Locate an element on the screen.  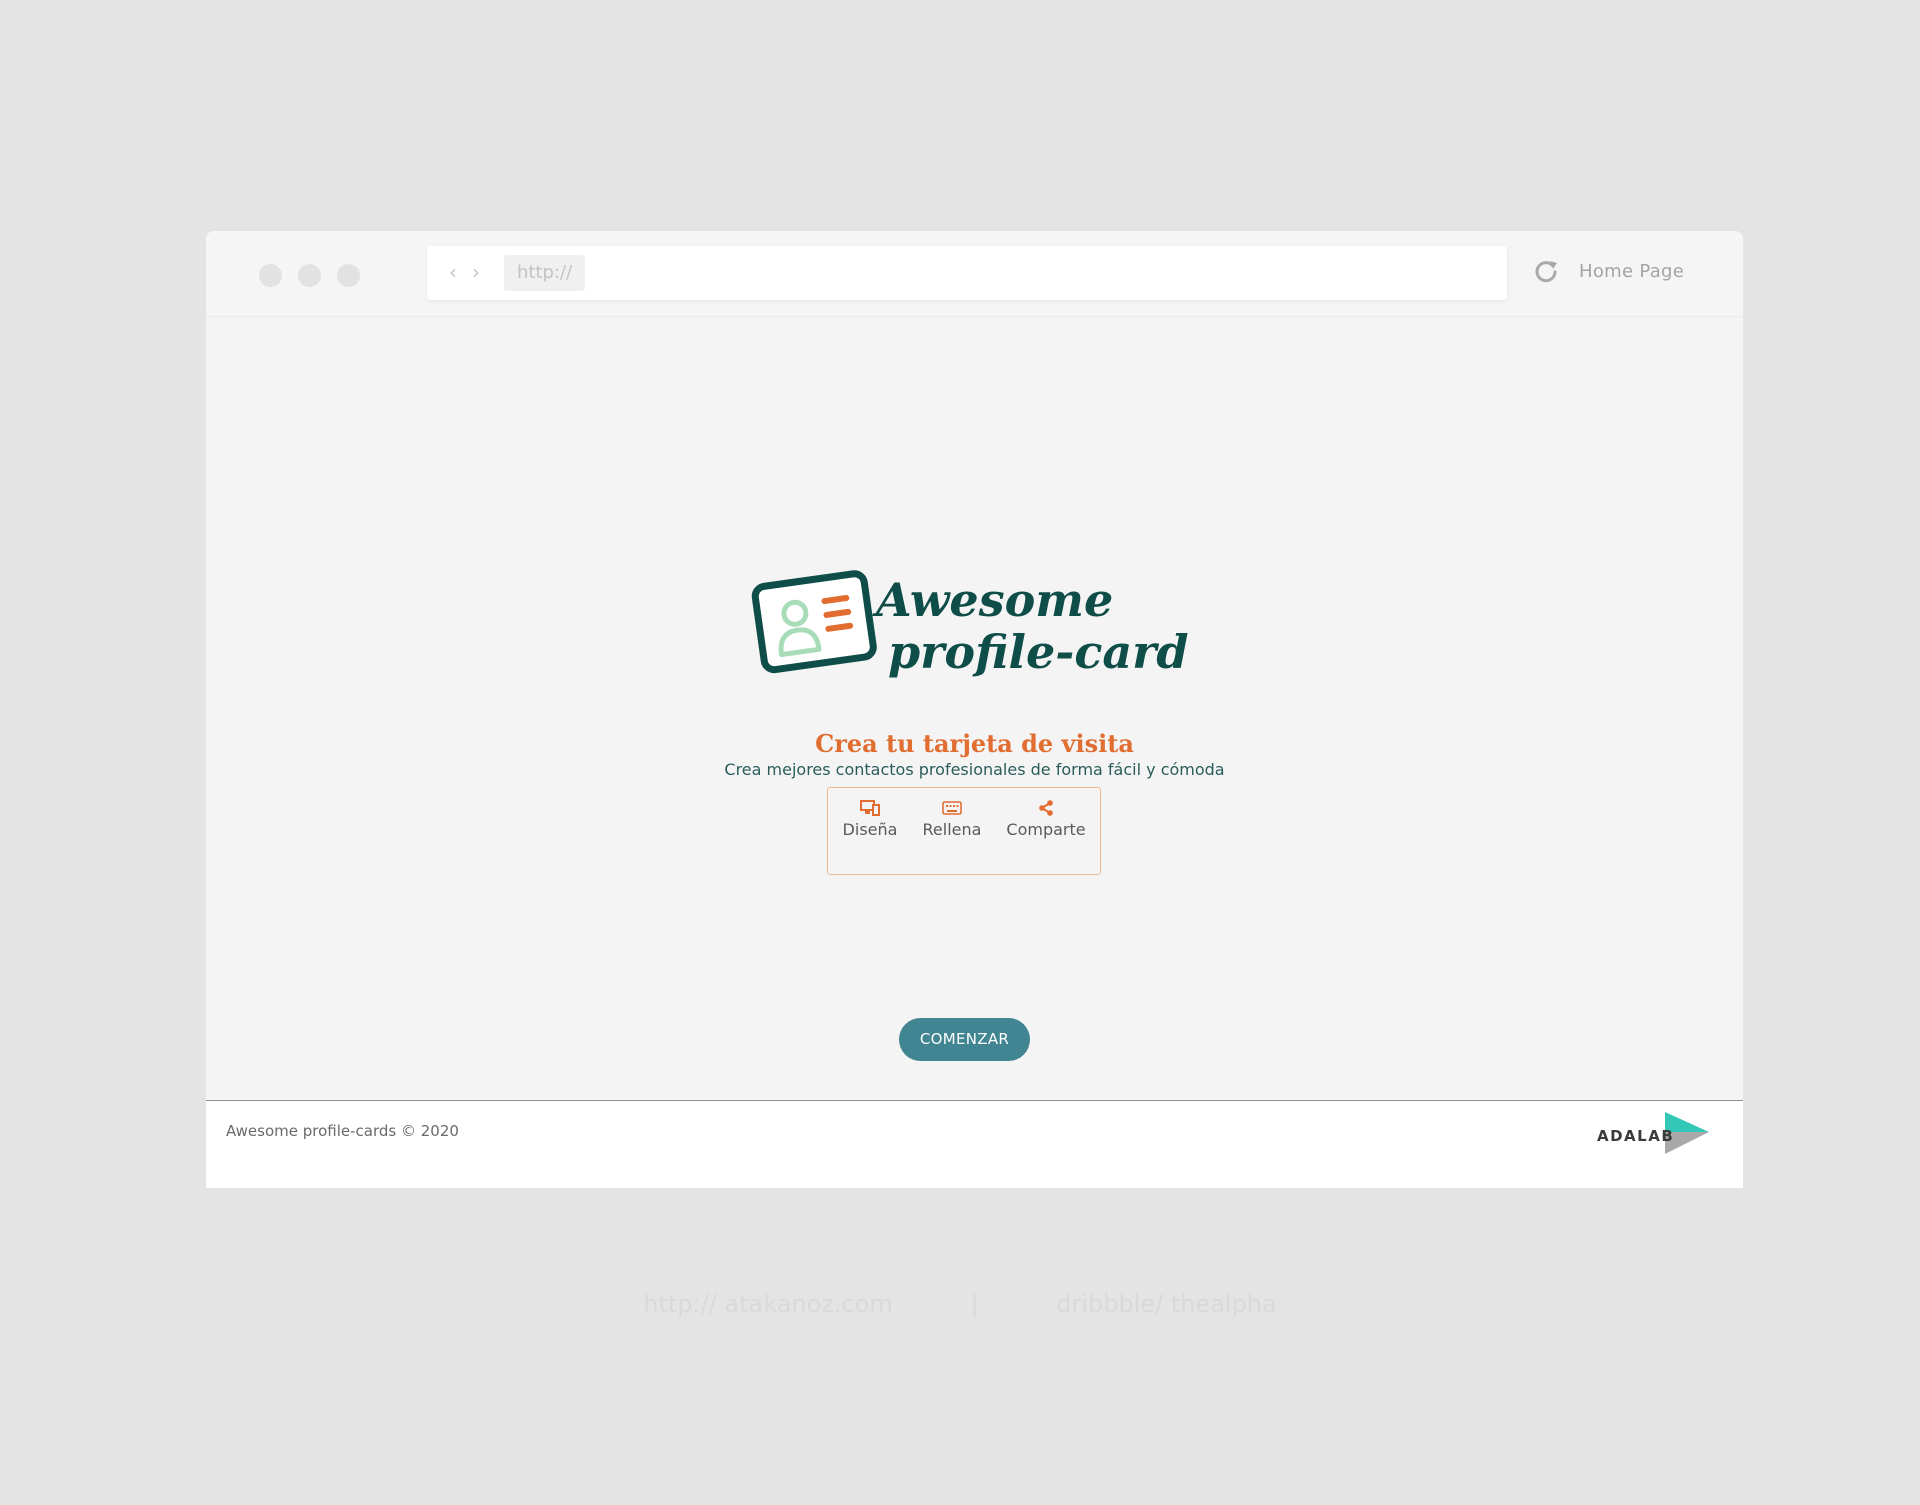
footer-copyright: Awesome profile-cards © 2020 is located at coordinates (342, 1131).